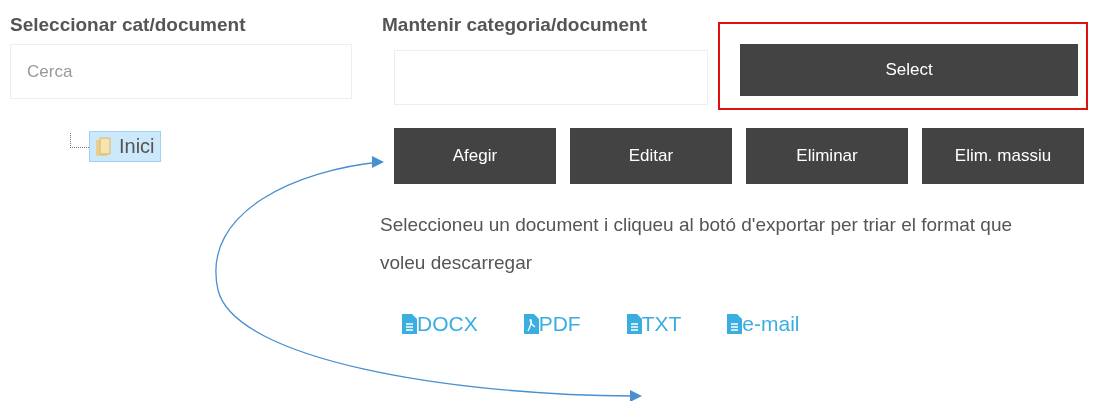  What do you see at coordinates (697, 244) in the screenshot?
I see `instructions-text: Seleccioneu un document i cliqueu al botó d'exportar per triar el format que voleu descarregar` at bounding box center [697, 244].